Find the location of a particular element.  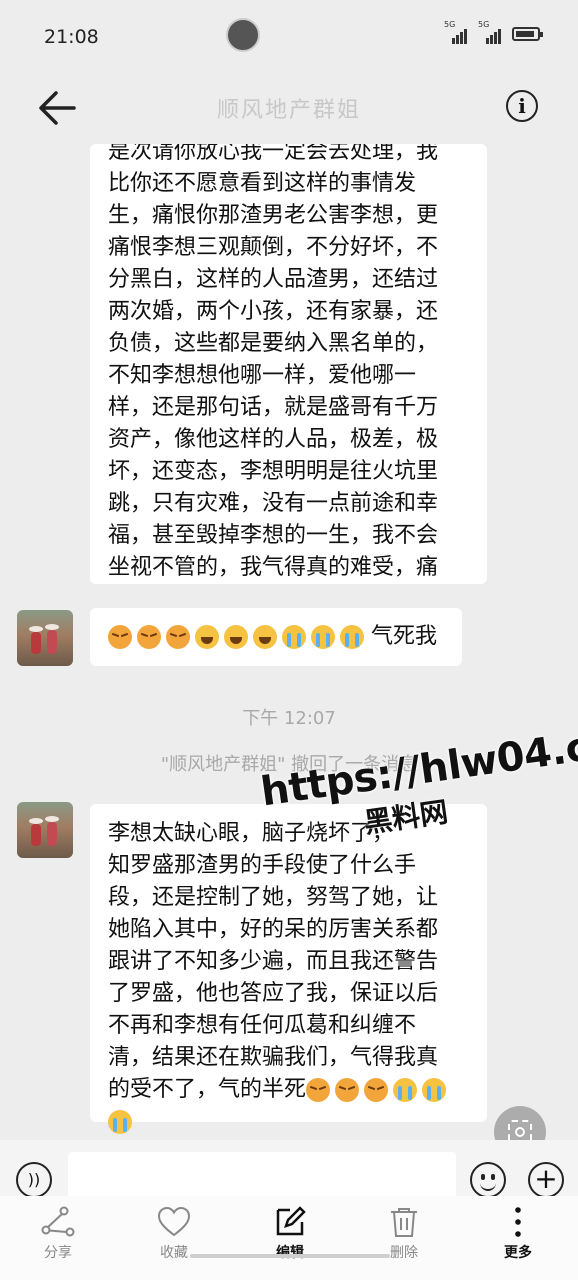

notification-app-icon is located at coordinates (243, 35).